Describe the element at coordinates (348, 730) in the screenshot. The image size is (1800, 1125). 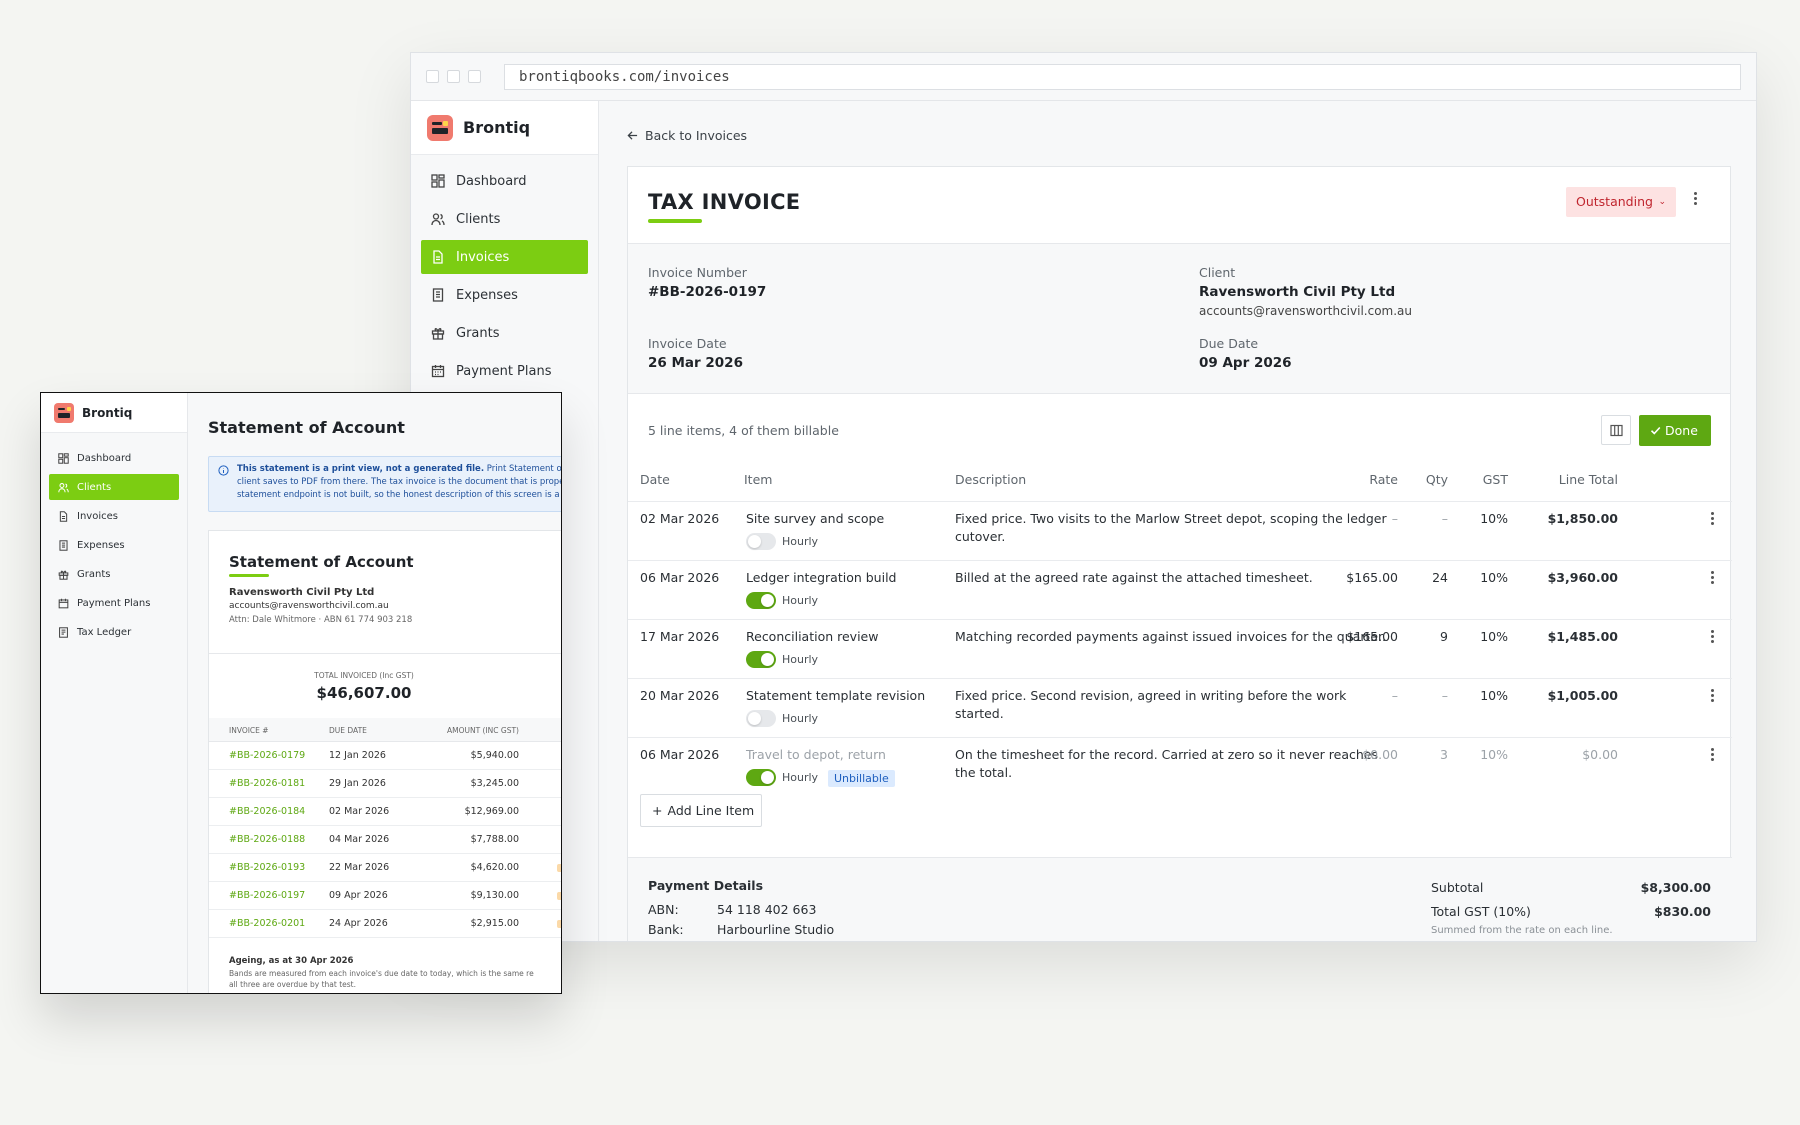
I see `column-header-due-date: DUE DATE` at that location.